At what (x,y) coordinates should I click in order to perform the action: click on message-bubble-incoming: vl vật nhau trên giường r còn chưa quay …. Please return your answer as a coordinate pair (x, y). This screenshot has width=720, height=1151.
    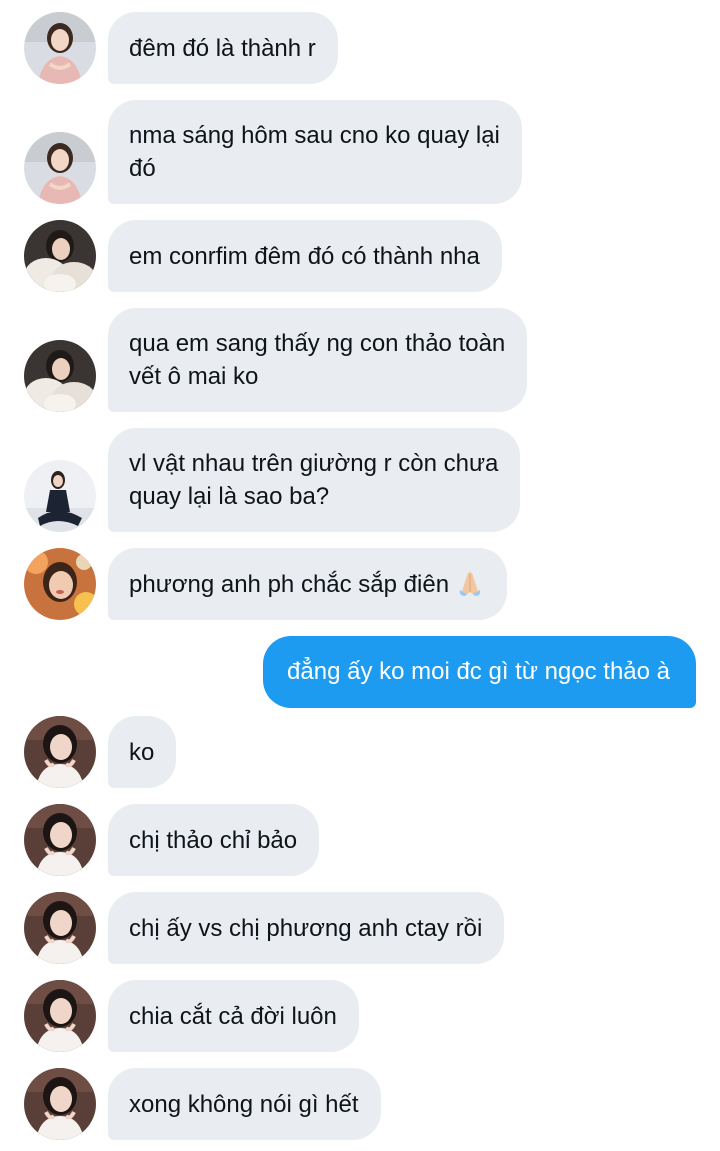
    Looking at the image, I should click on (314, 480).